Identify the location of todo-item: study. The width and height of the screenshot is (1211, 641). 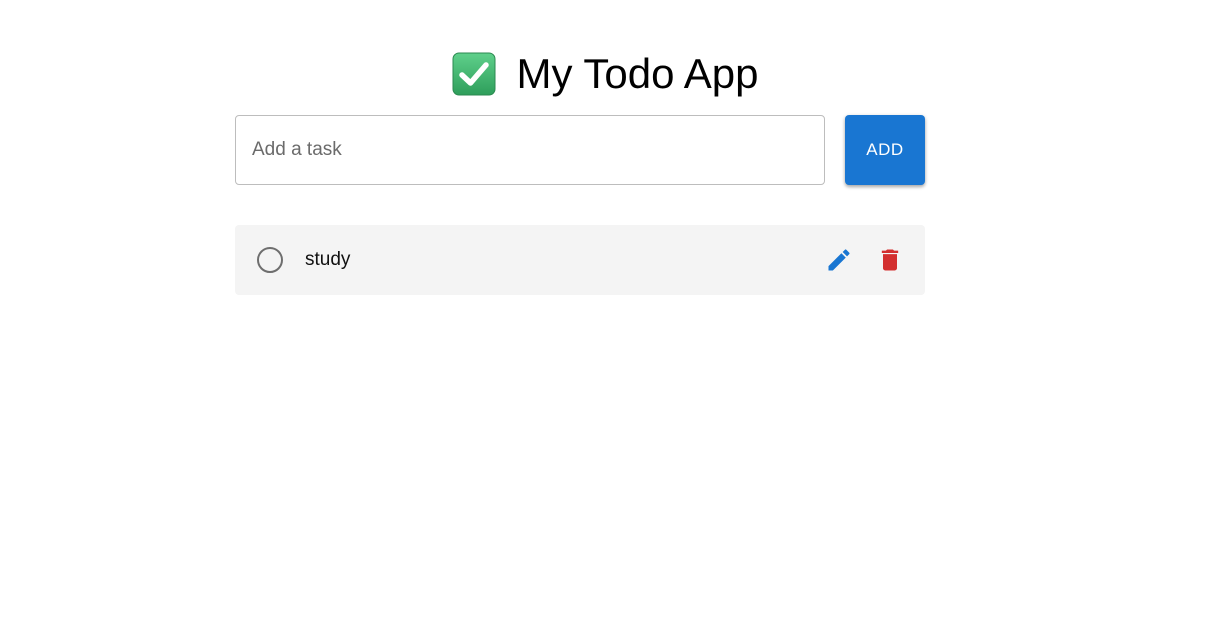
(580, 260).